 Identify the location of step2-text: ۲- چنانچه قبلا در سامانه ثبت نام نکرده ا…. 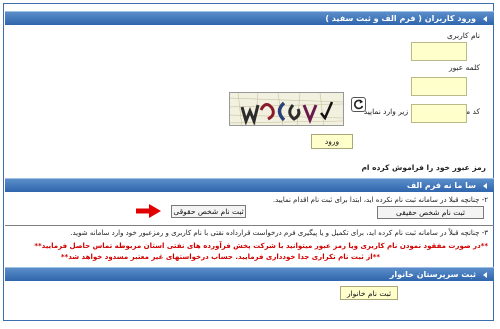
(380, 200).